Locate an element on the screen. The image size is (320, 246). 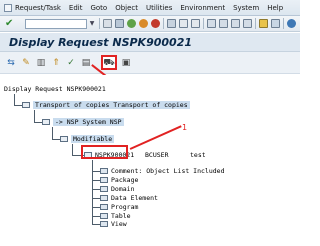
command-dropdown-icon: ▼ is located at coordinates (92, 24).